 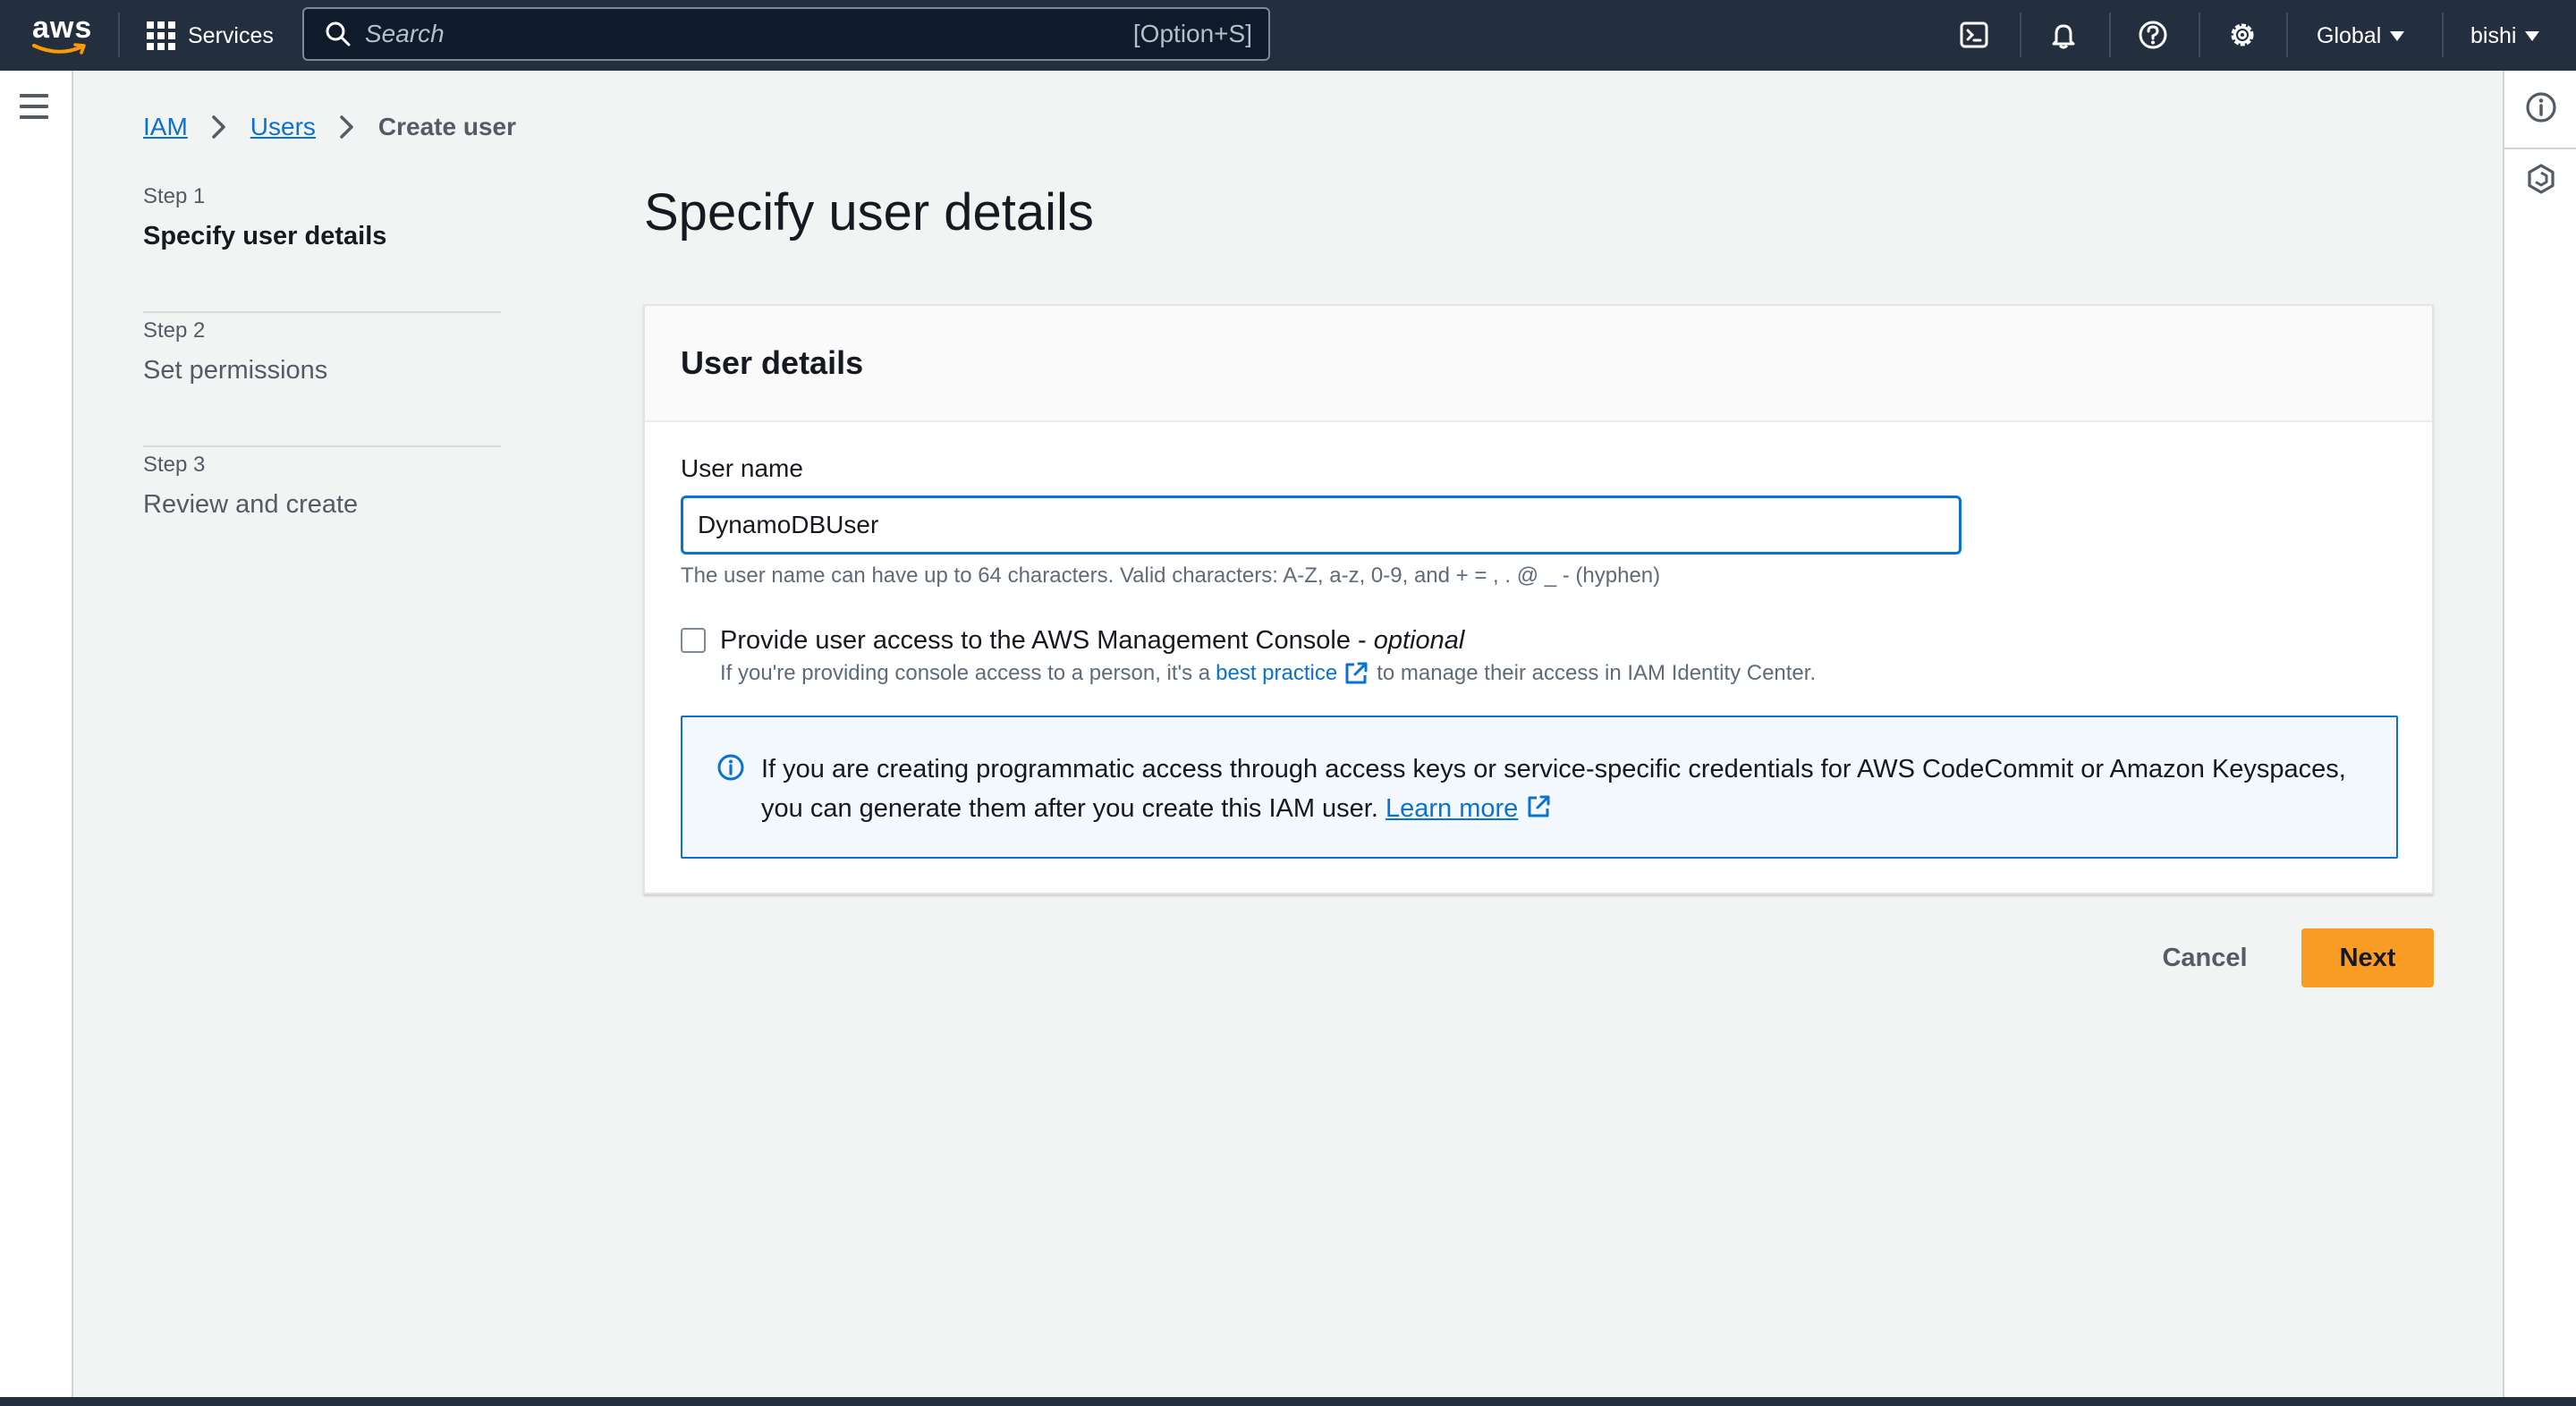 What do you see at coordinates (742, 468) in the screenshot?
I see `username-label: User name` at bounding box center [742, 468].